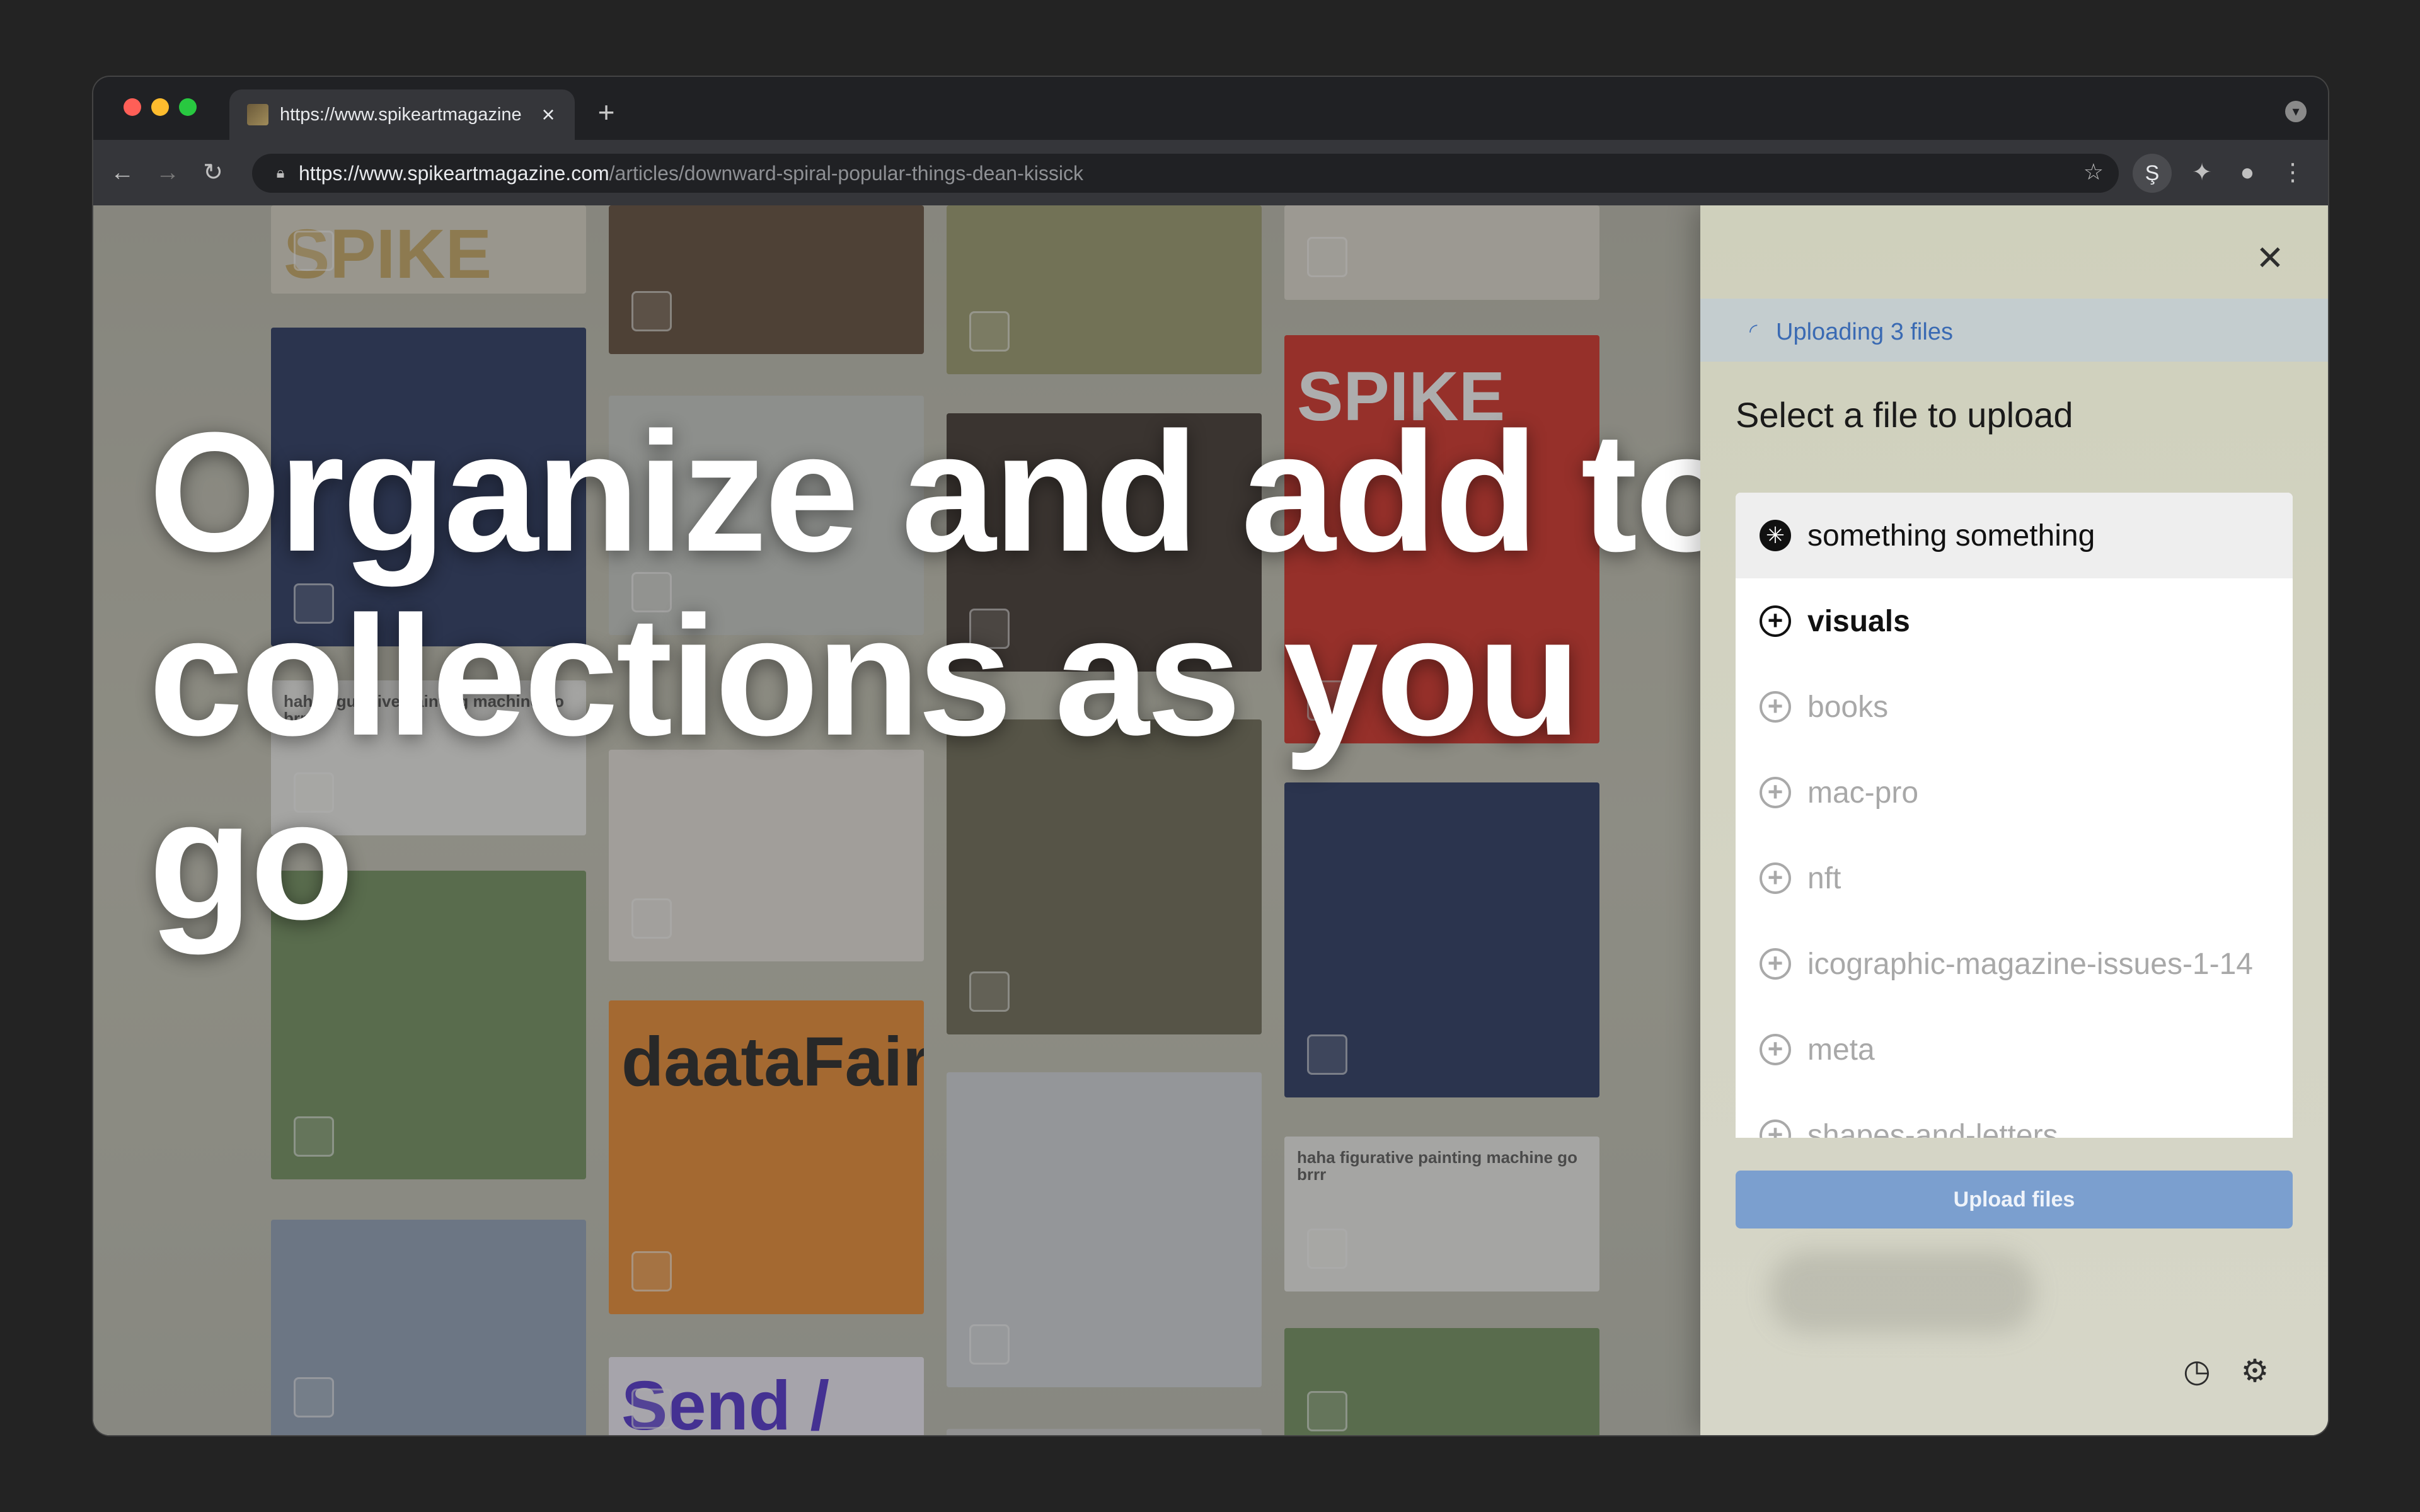 The image size is (2420, 1512). Describe the element at coordinates (2270, 258) in the screenshot. I see `close-icon: ✕` at that location.